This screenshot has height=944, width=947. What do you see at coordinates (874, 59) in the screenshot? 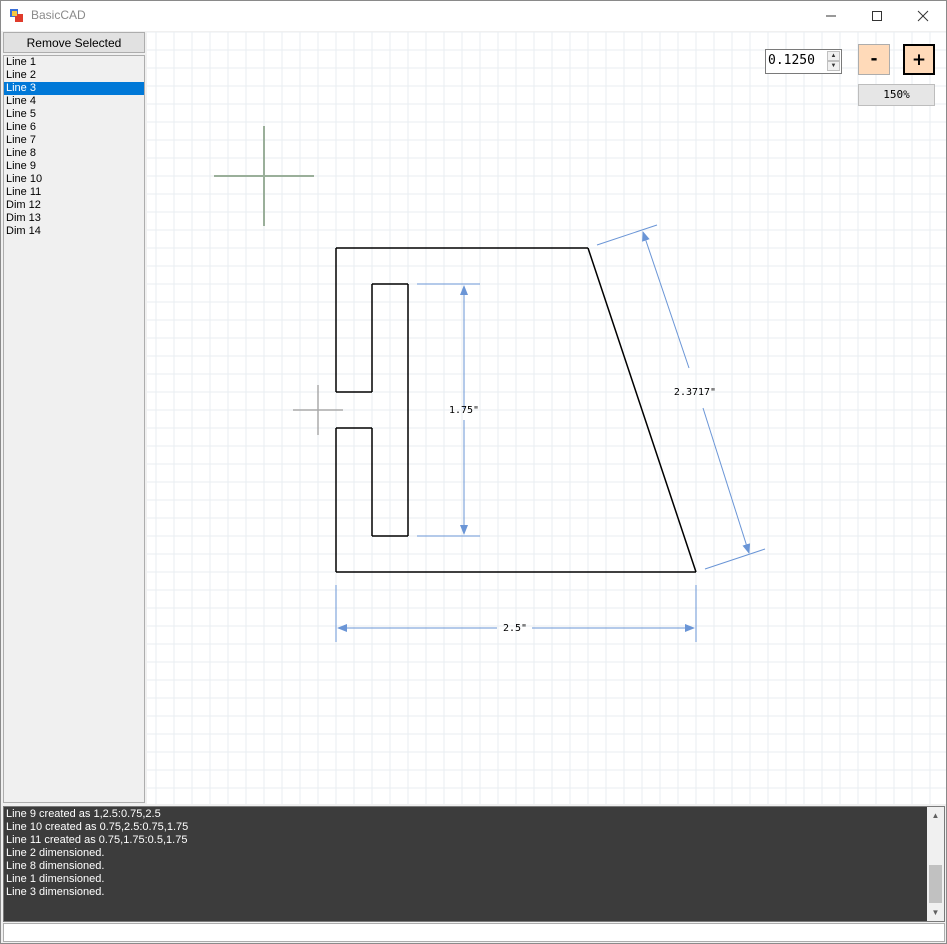
I see `zoom-out-button: -` at bounding box center [874, 59].